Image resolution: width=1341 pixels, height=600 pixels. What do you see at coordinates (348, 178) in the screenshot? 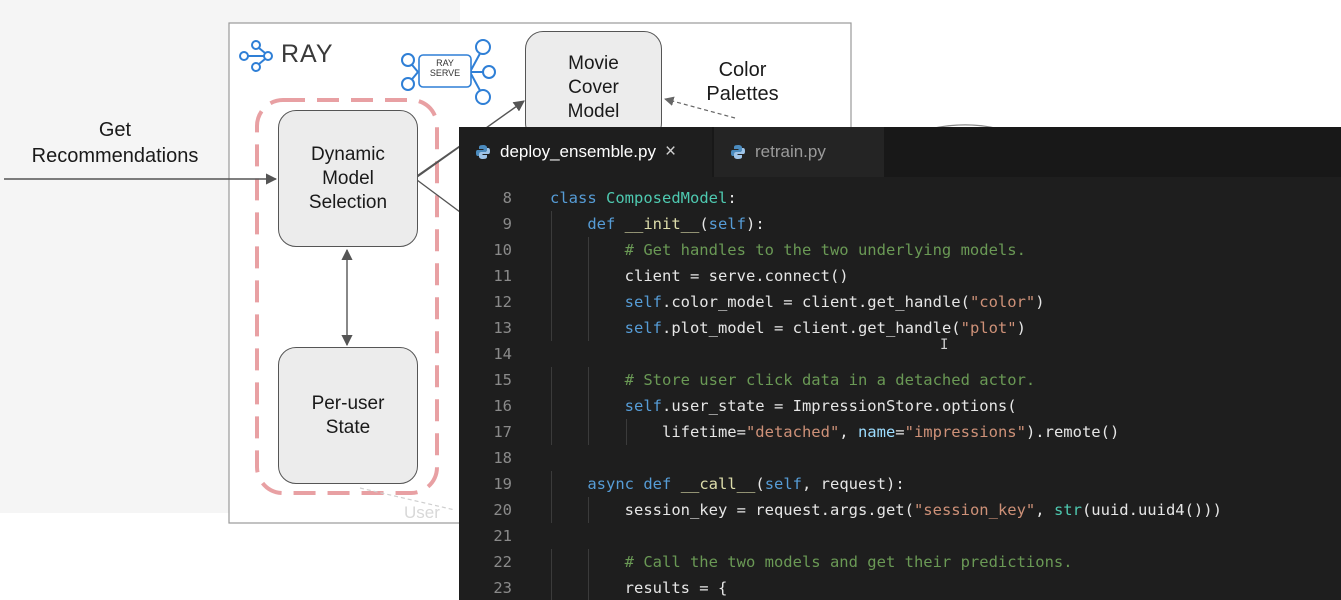
I see `dynamic-model-selection-node: Dynamic Model Selection` at bounding box center [348, 178].